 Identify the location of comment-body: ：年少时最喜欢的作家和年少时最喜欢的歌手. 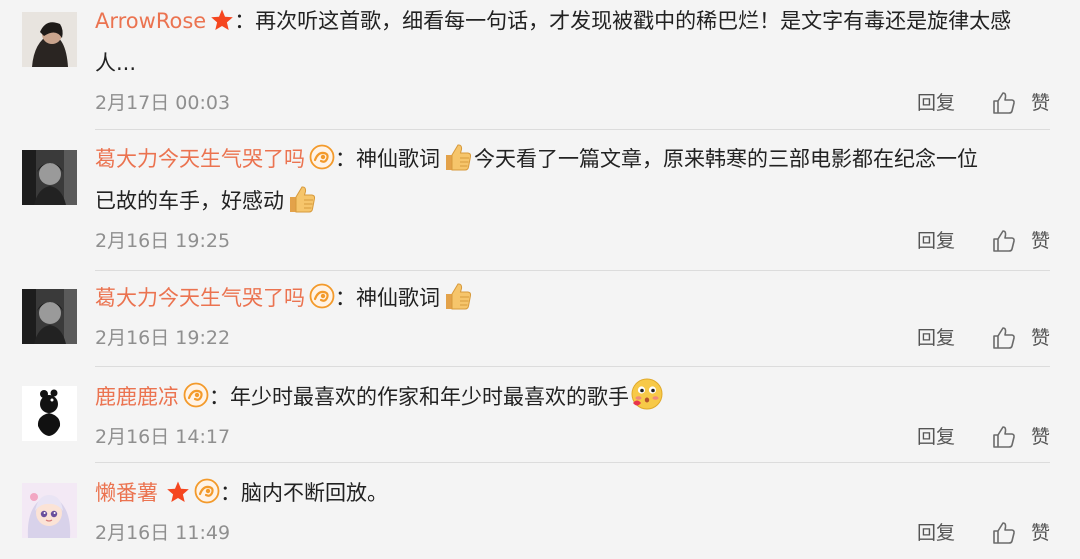
(419, 397).